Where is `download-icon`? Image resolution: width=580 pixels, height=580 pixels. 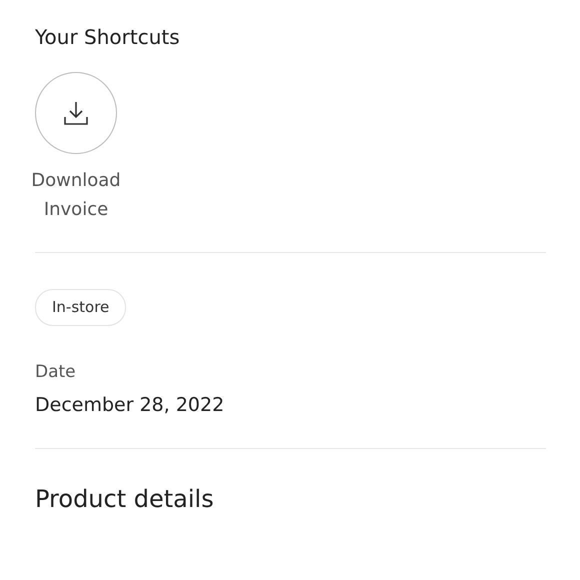 download-icon is located at coordinates (76, 113).